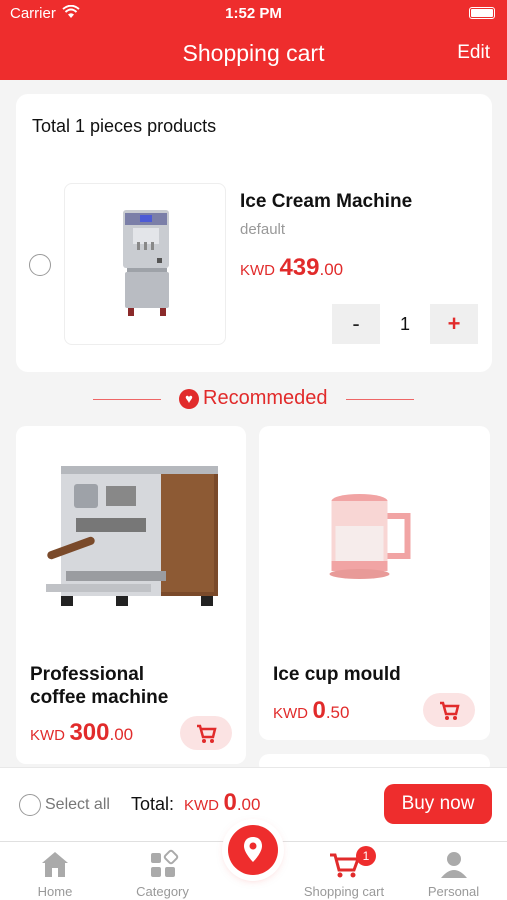 The width and height of the screenshot is (507, 900). I want to click on product-name-line-2: coffee machine, so click(99, 697).